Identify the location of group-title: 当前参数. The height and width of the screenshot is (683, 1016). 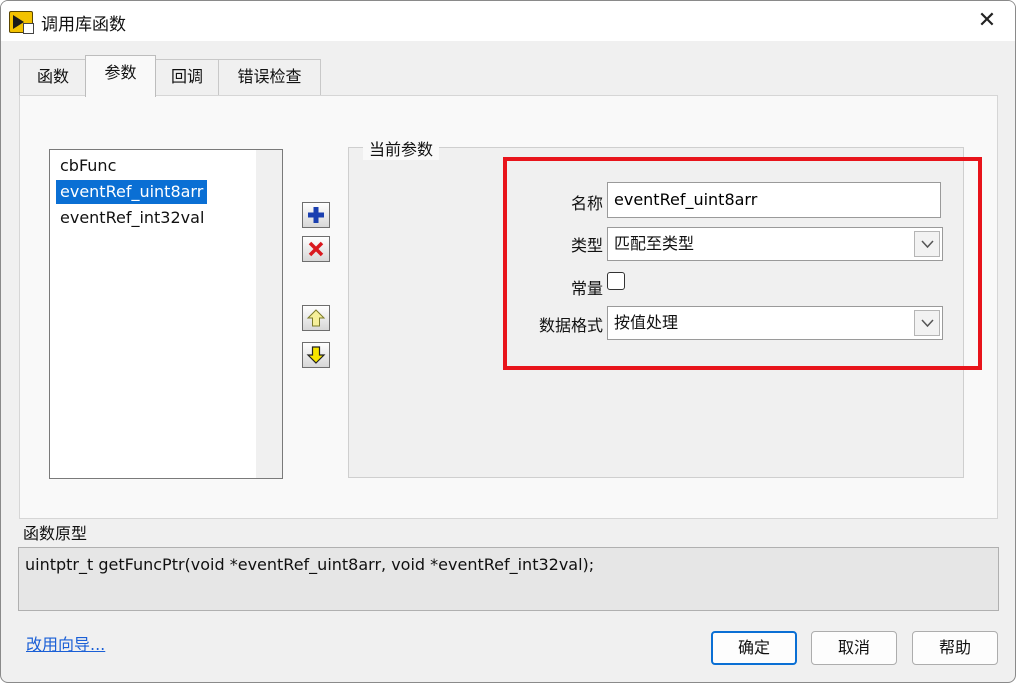
(401, 148).